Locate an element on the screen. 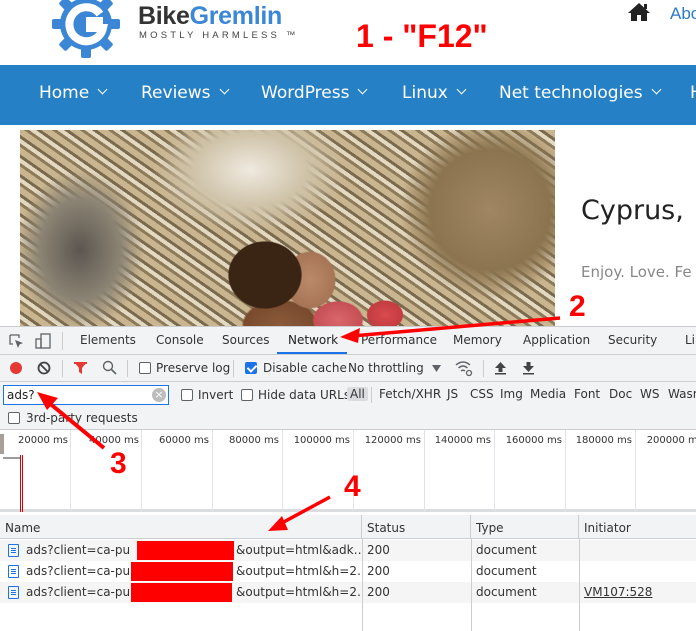 This screenshot has height=631, width=696. annotation-step-1: 1 - "F12" is located at coordinates (422, 36).